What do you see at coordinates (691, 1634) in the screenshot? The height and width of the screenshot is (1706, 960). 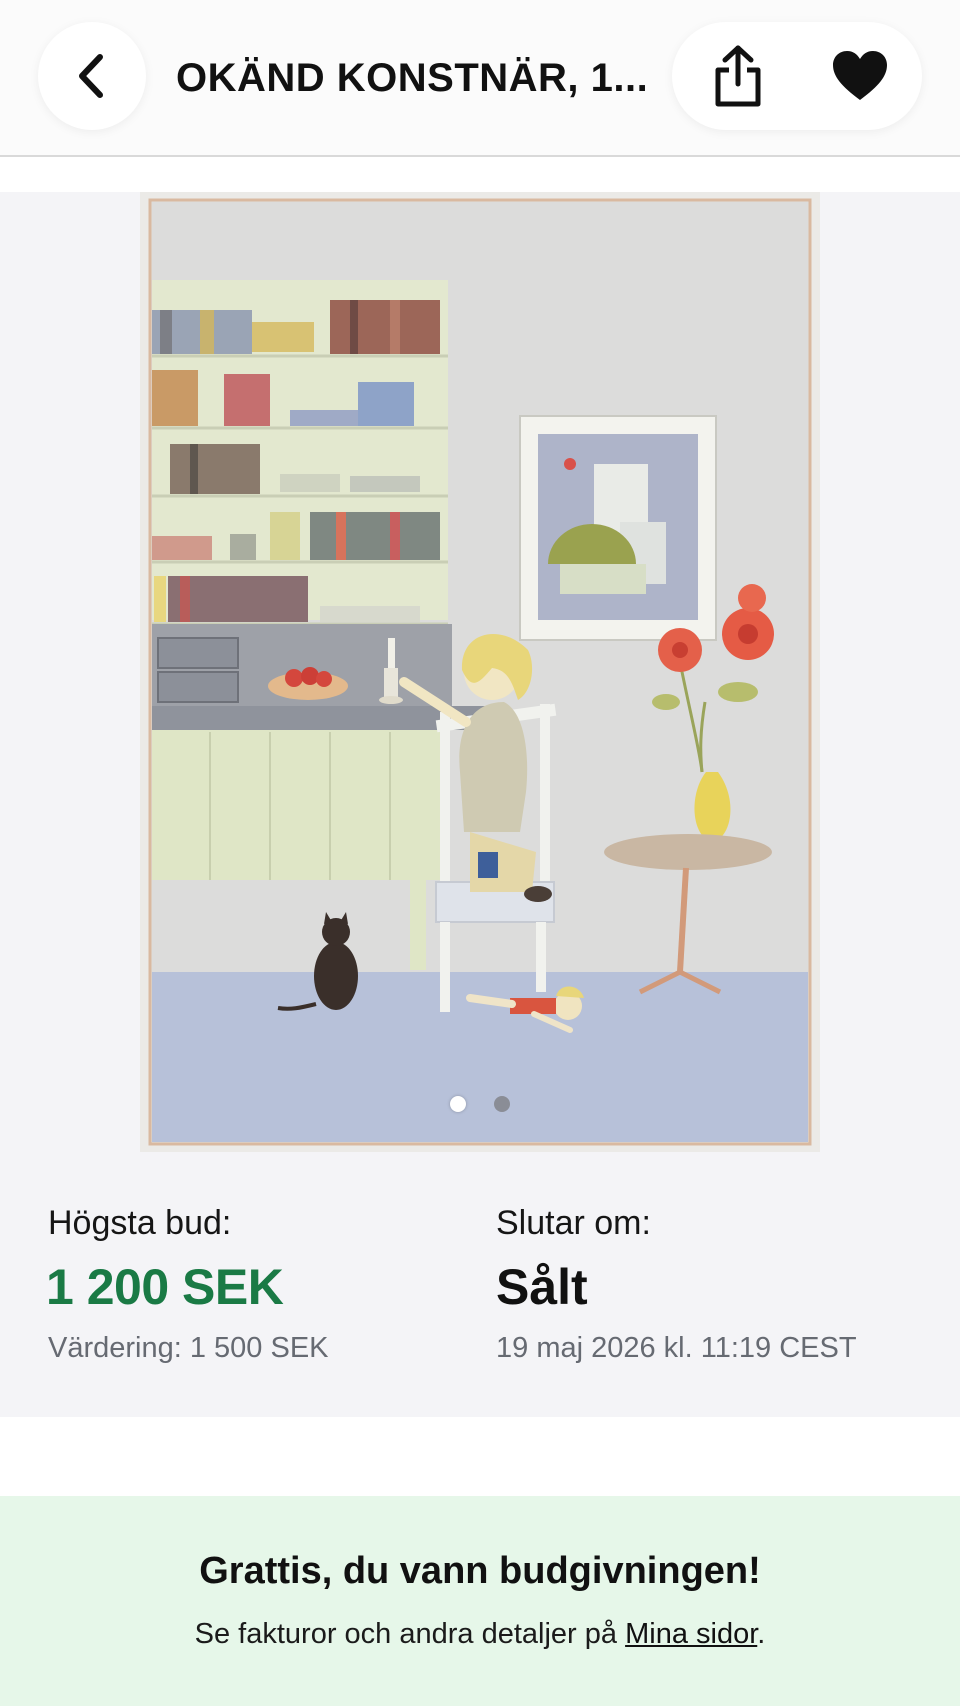 I see `my-pages-link: Mina sidor` at bounding box center [691, 1634].